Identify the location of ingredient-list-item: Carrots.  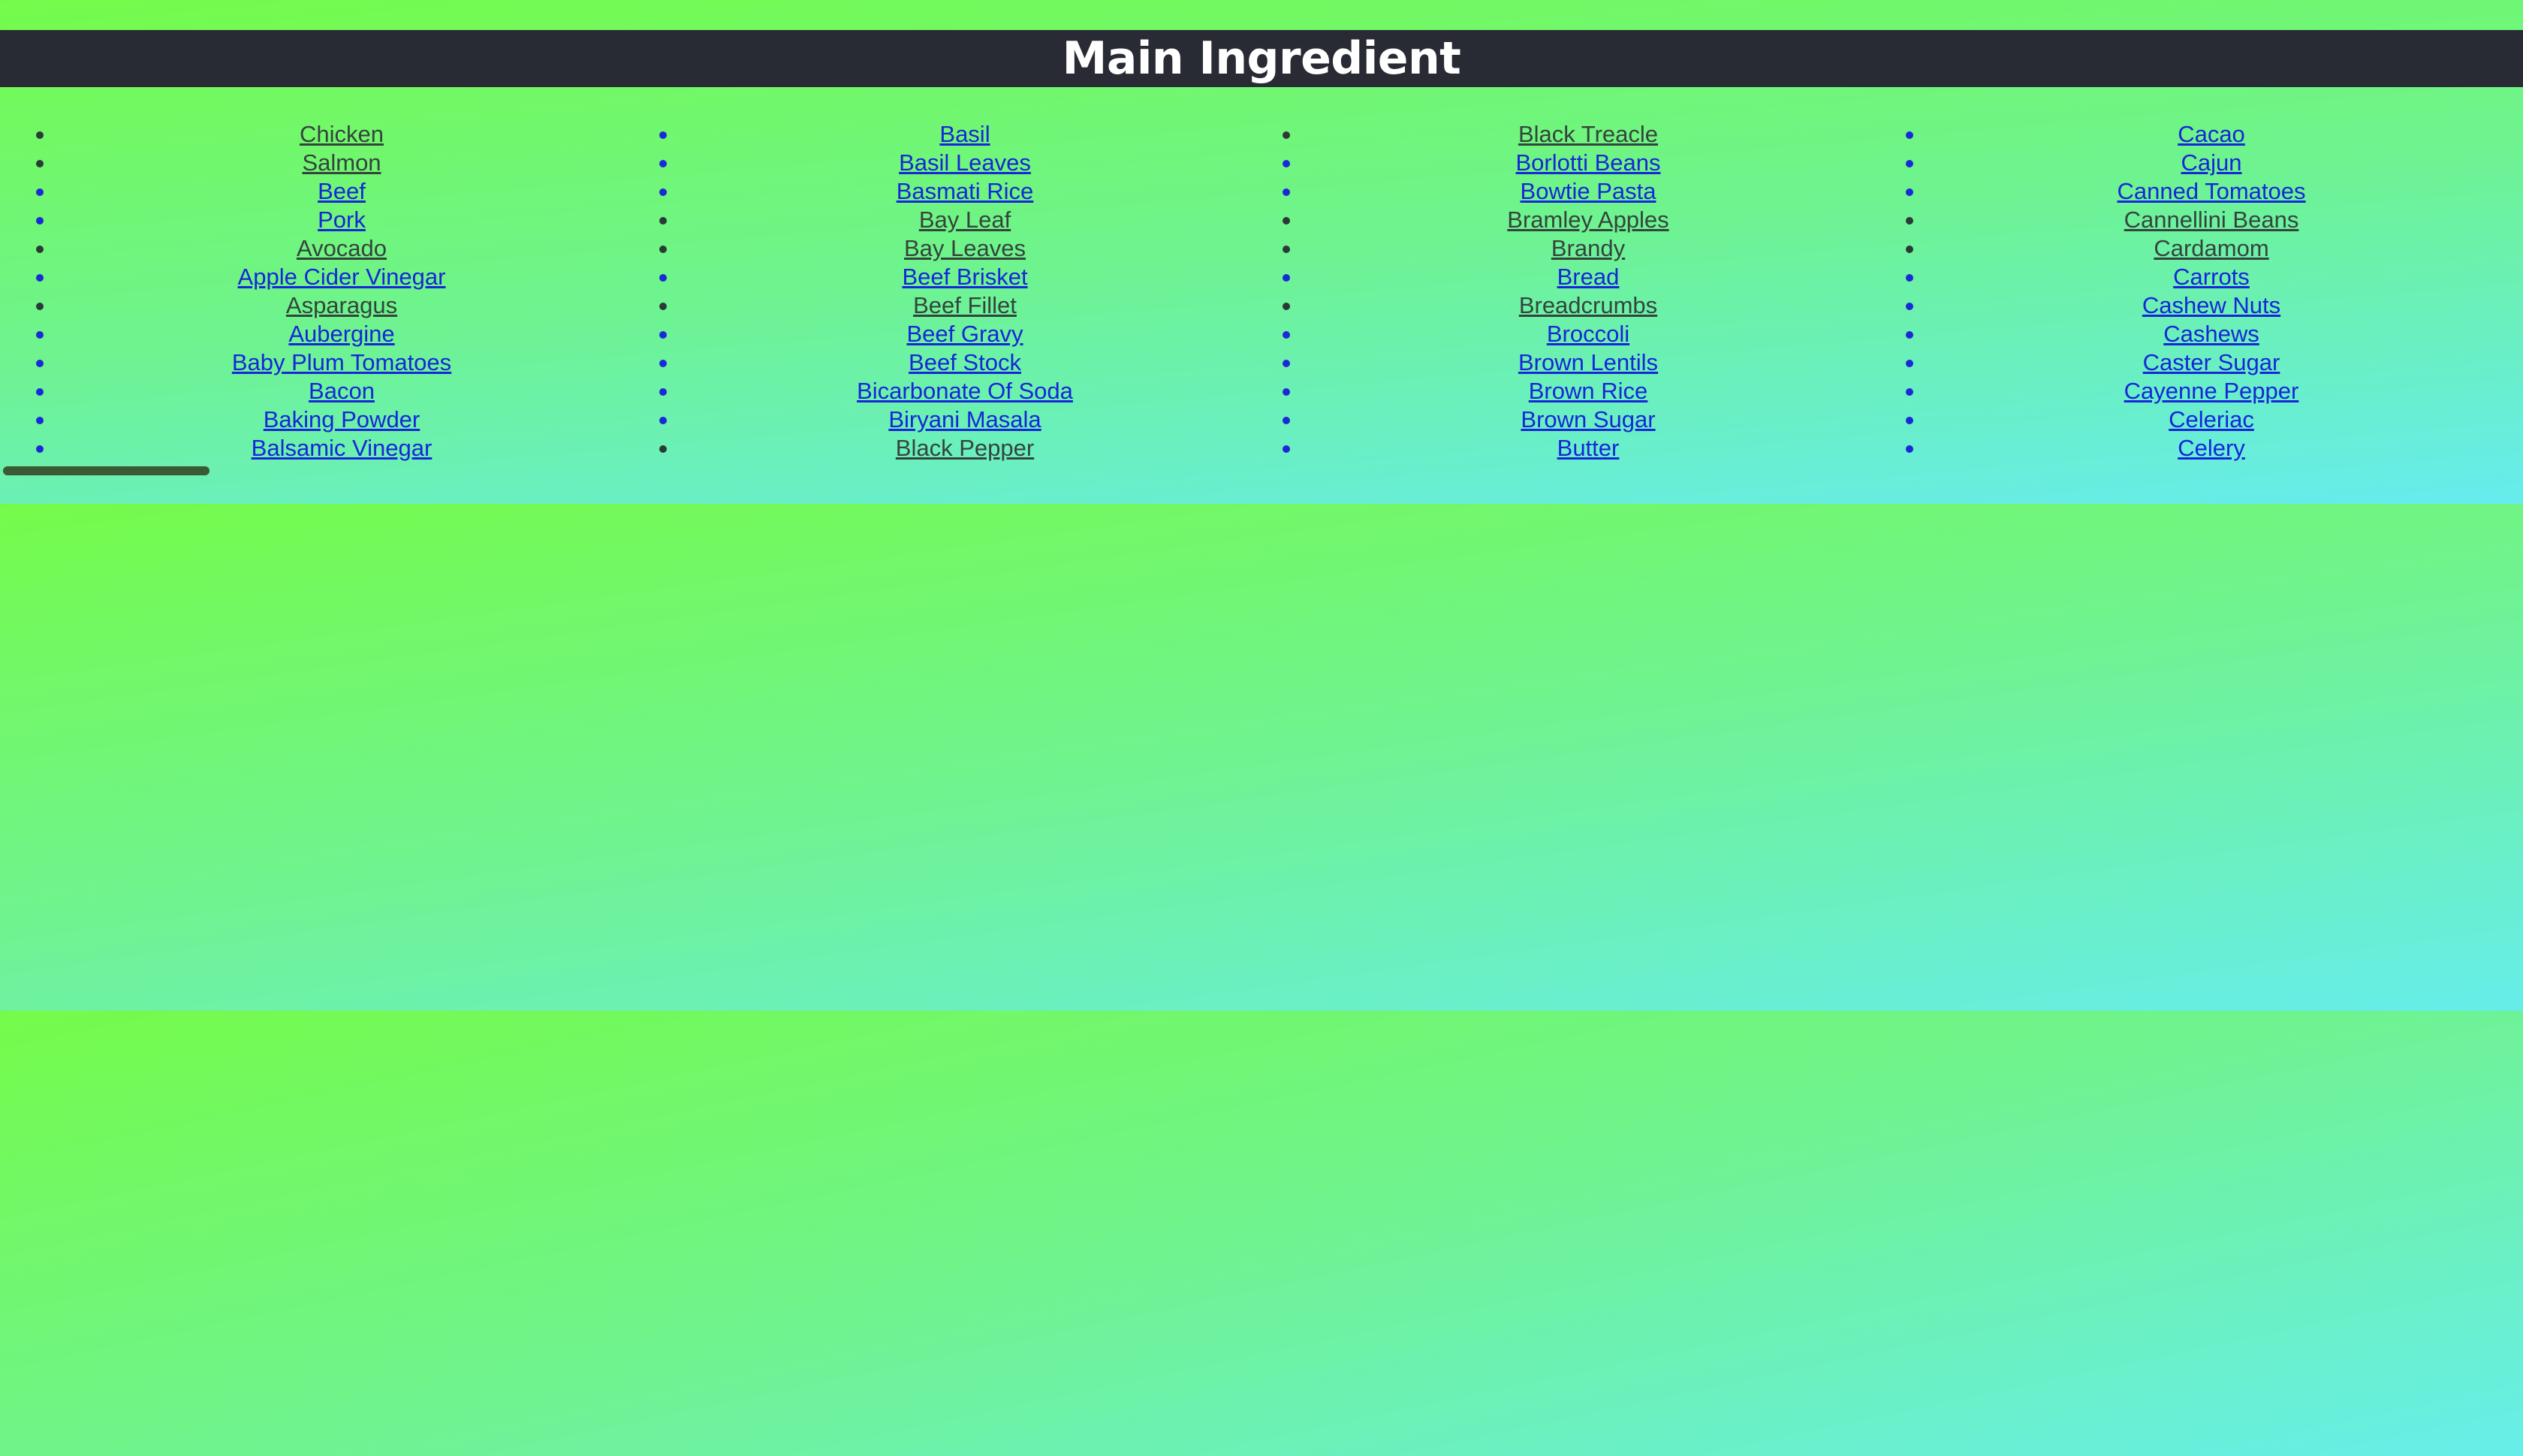
(2181, 277).